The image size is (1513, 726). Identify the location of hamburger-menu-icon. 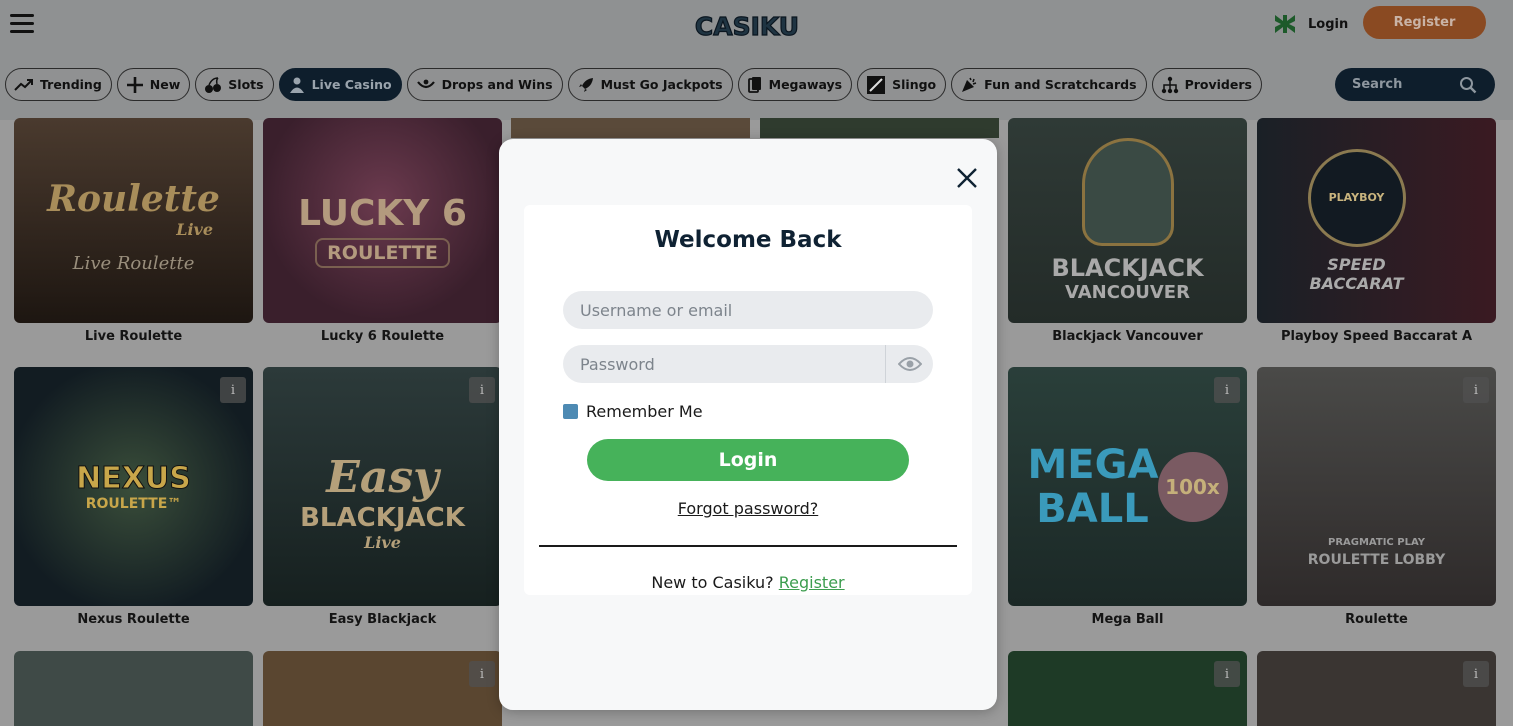
(22, 24).